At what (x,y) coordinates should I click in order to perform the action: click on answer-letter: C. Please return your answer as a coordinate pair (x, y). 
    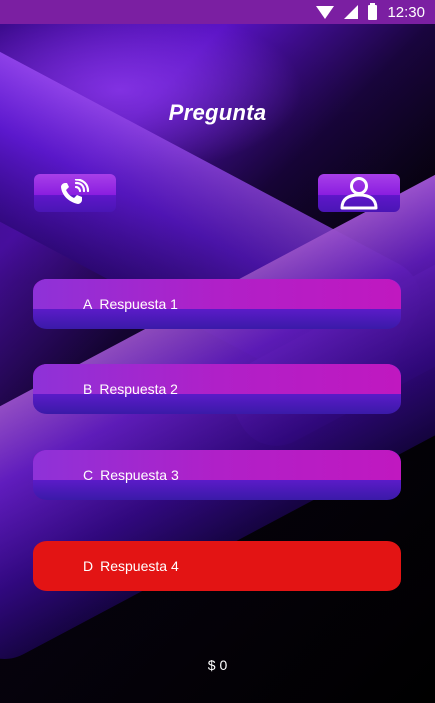
    Looking at the image, I should click on (88, 475).